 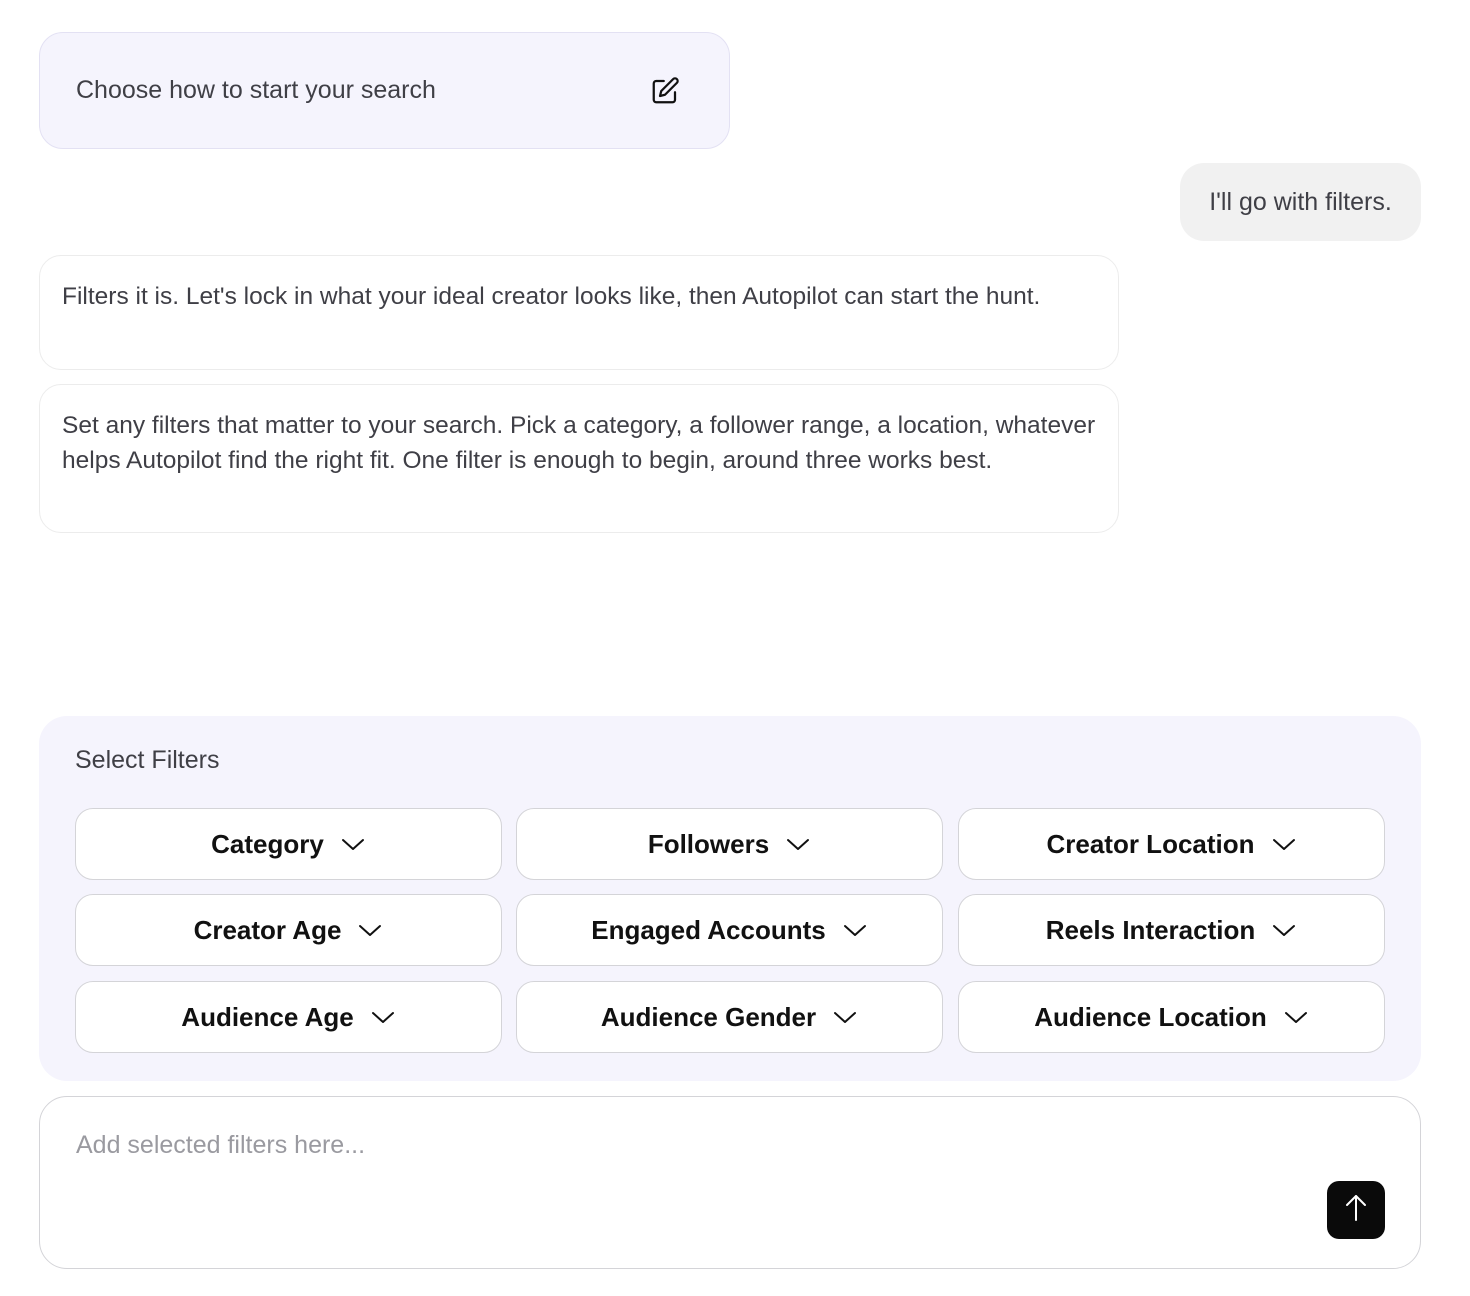 What do you see at coordinates (708, 843) in the screenshot?
I see `filter-label: Followers` at bounding box center [708, 843].